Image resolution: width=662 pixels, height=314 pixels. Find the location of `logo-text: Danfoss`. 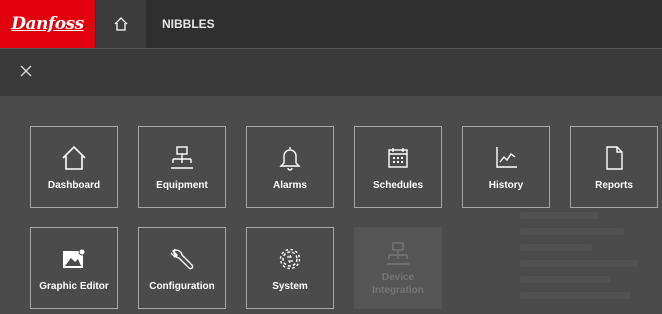

logo-text: Danfoss is located at coordinates (47, 24).